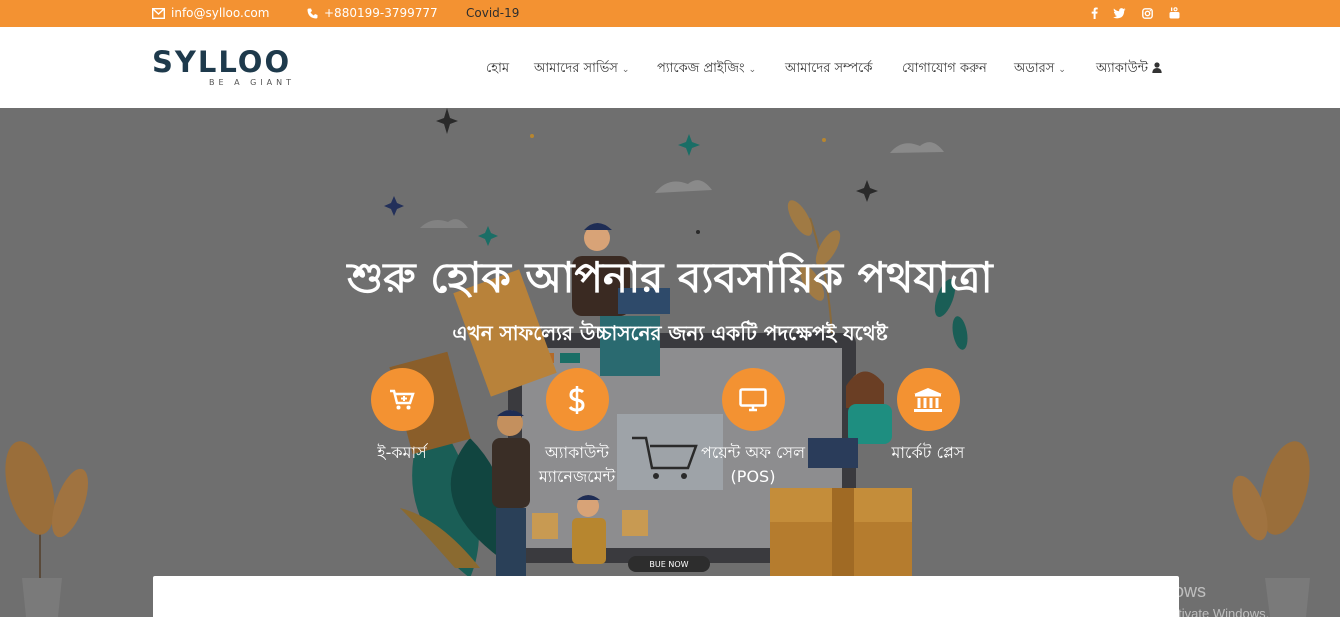 The height and width of the screenshot is (617, 1340). What do you see at coordinates (1119, 13) in the screenshot?
I see `twitter-icon` at bounding box center [1119, 13].